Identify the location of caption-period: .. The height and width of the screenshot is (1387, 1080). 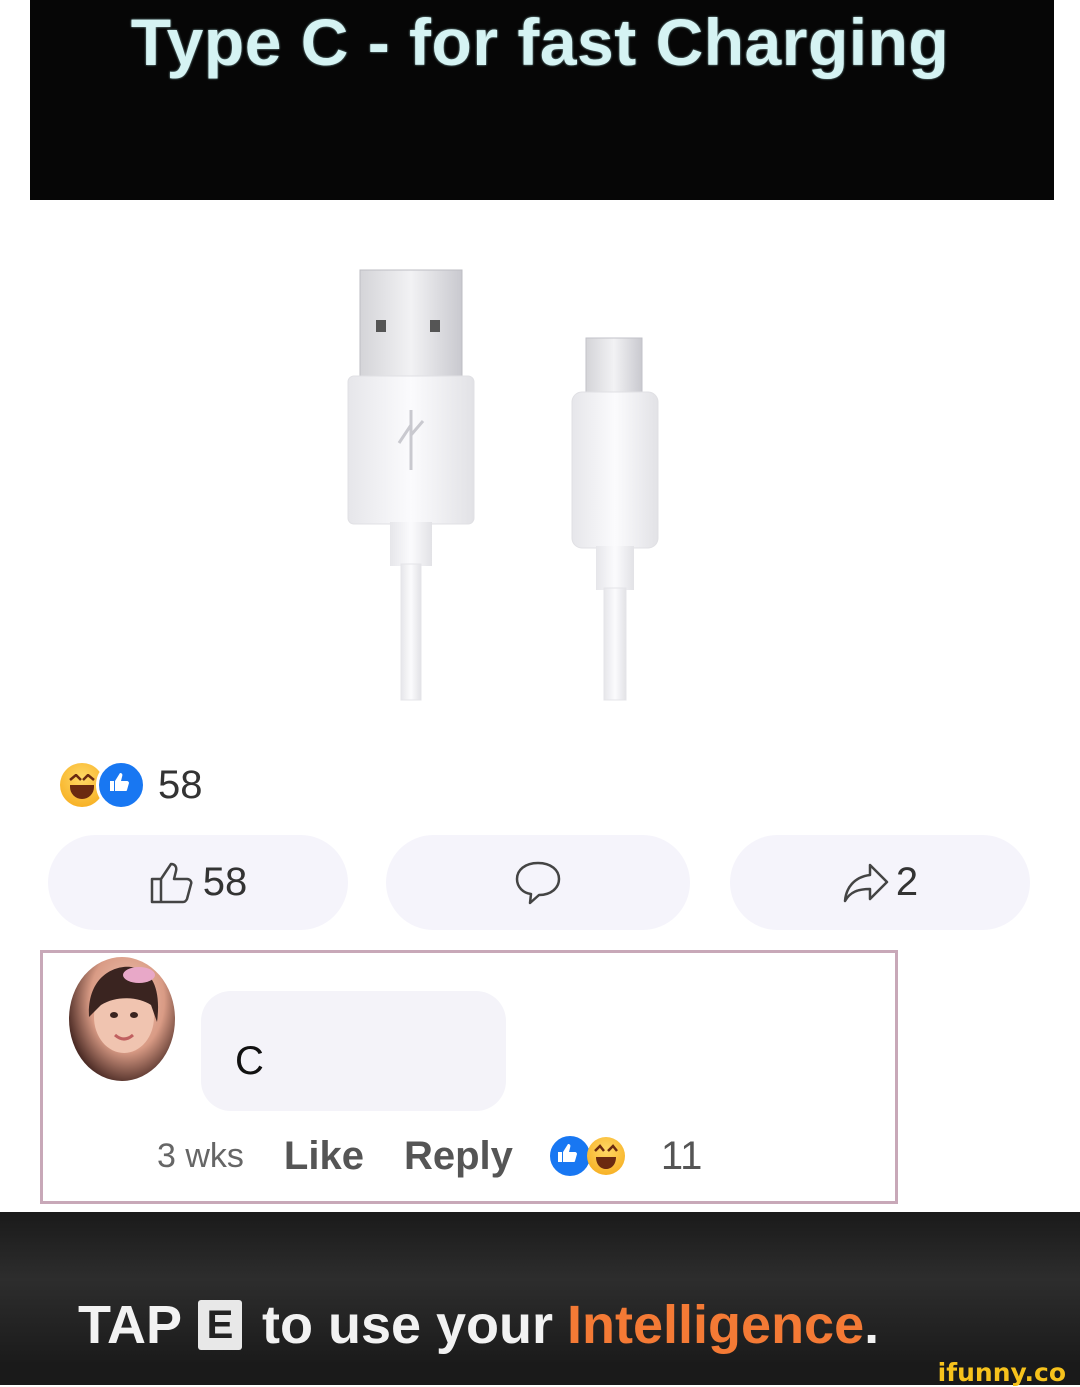
(872, 1325).